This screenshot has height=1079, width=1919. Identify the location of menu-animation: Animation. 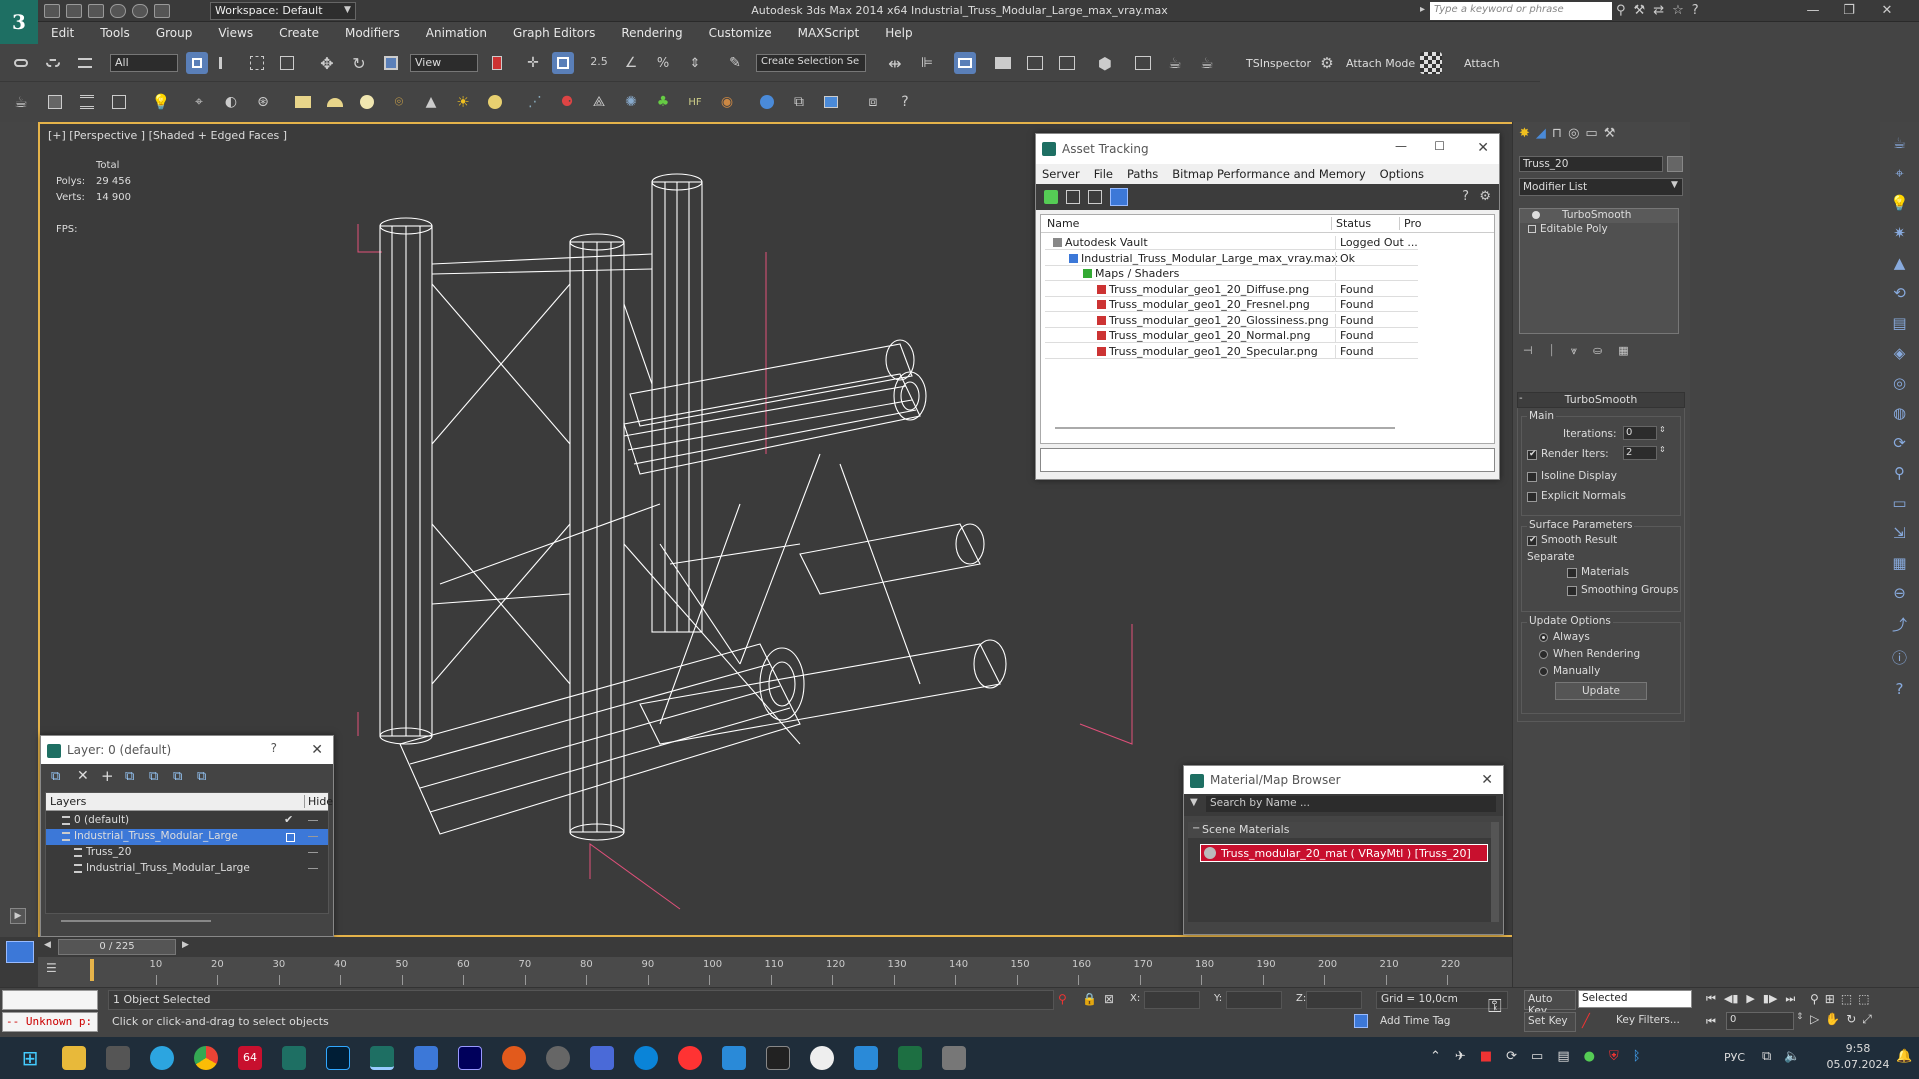
(456, 33).